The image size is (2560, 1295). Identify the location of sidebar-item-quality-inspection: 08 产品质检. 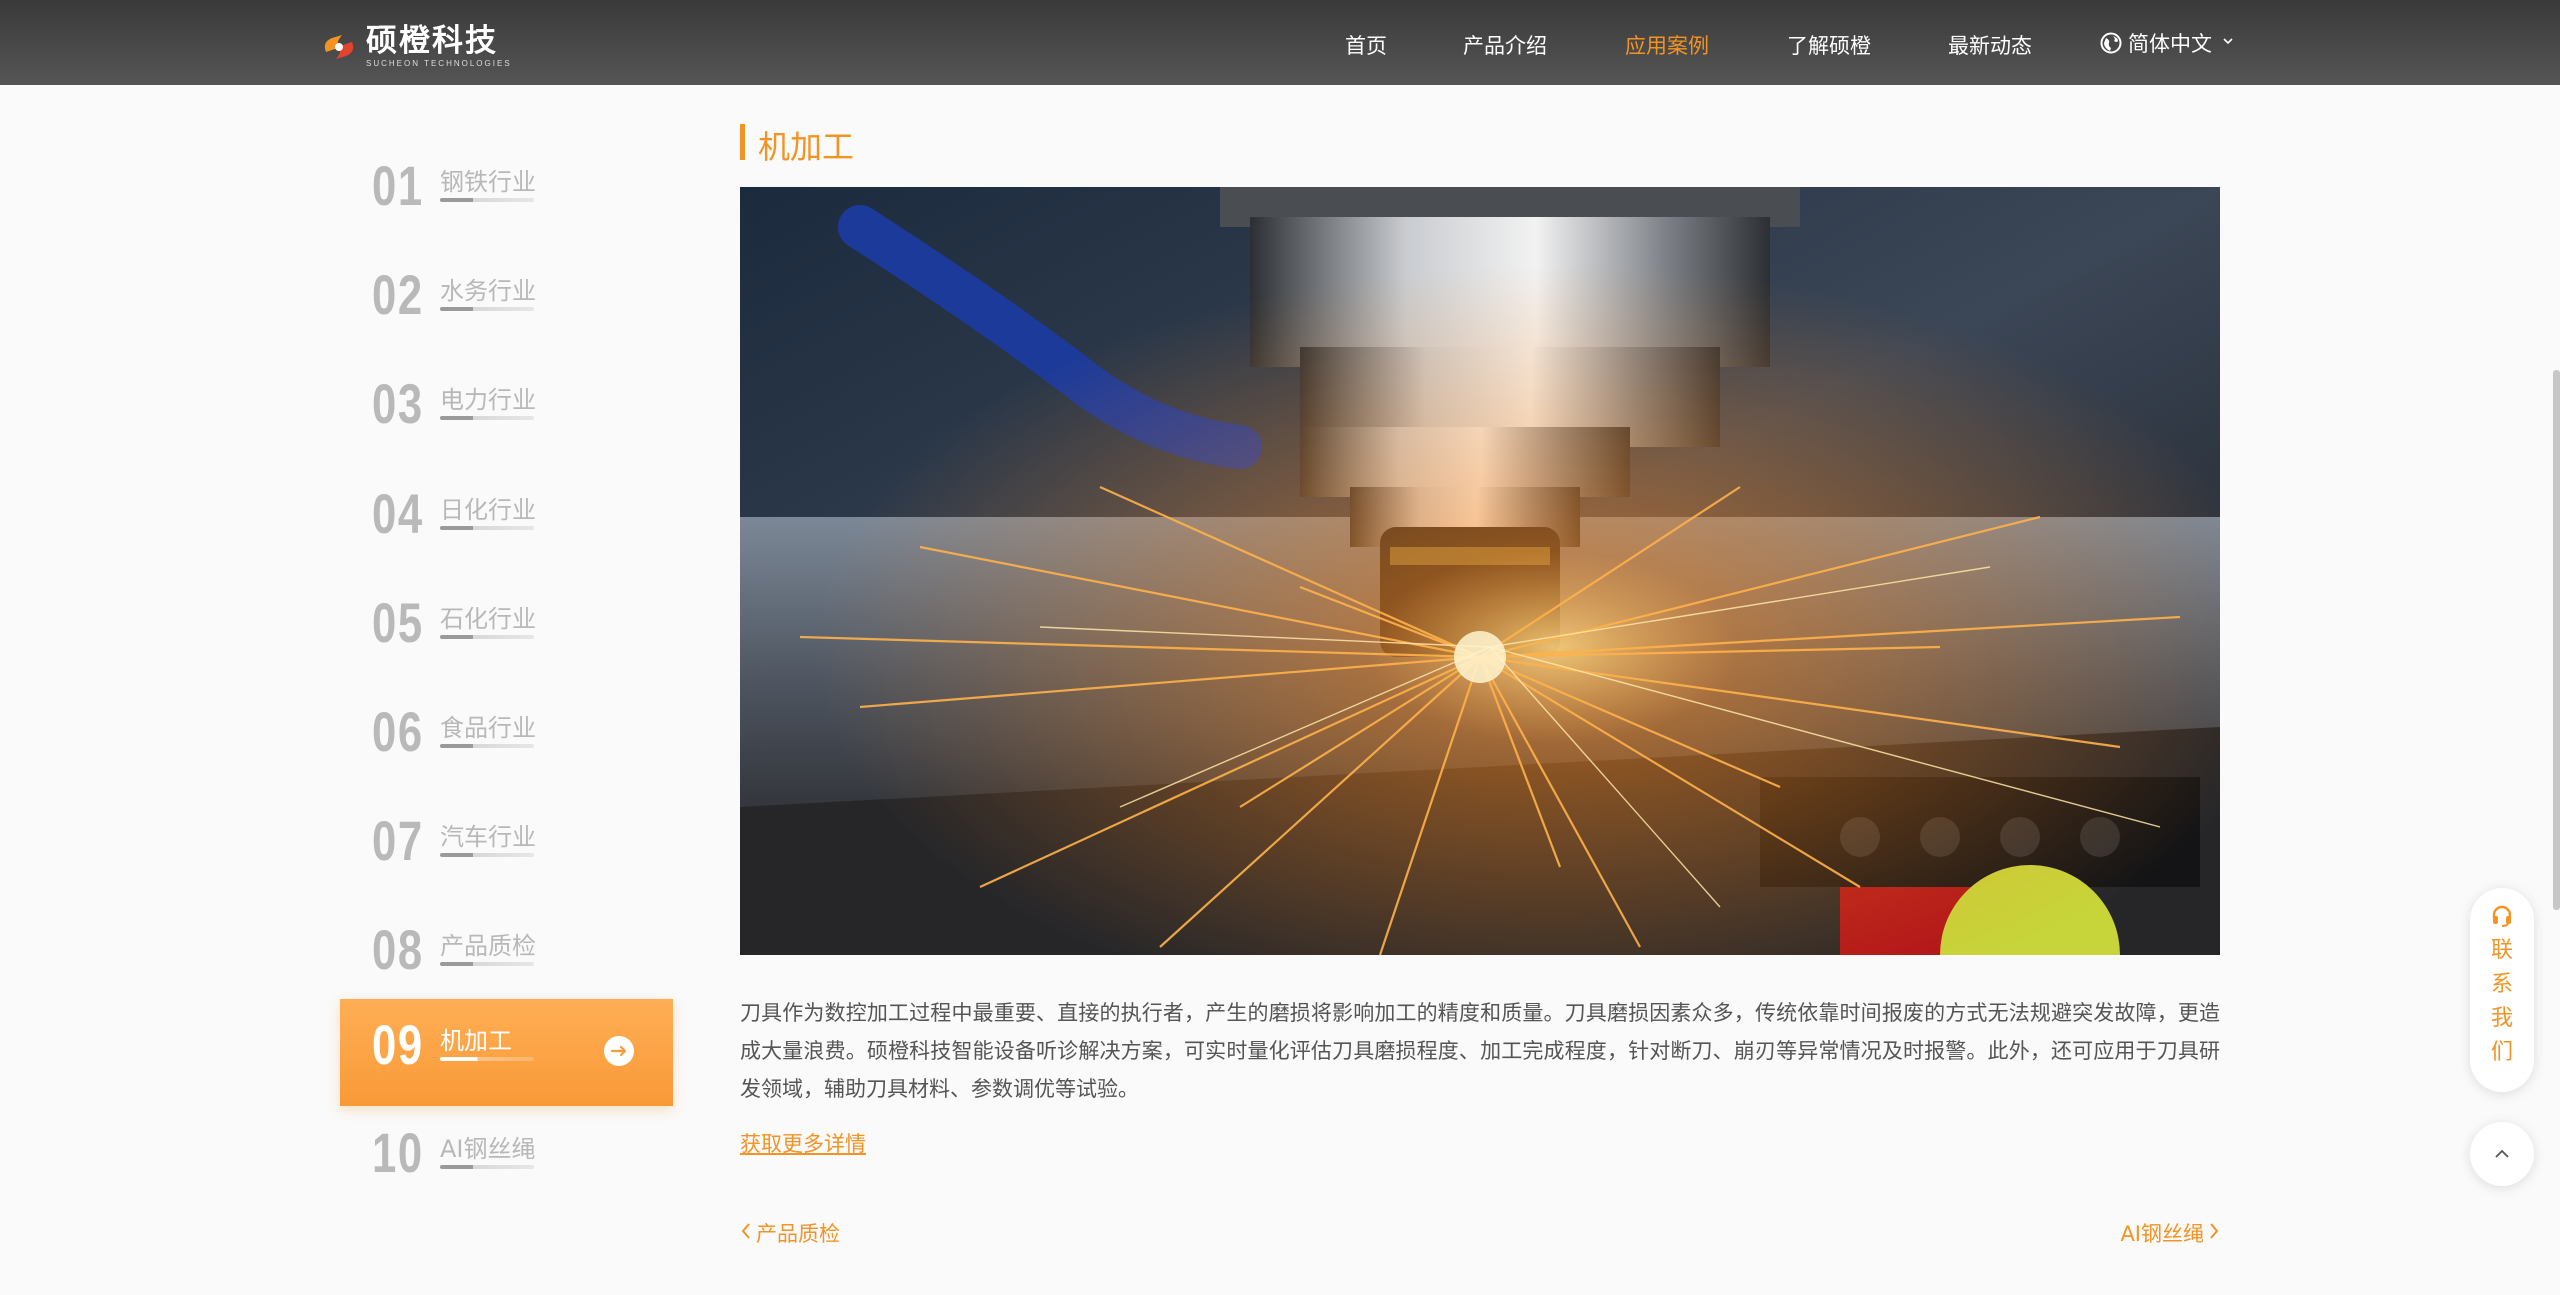
(506, 957).